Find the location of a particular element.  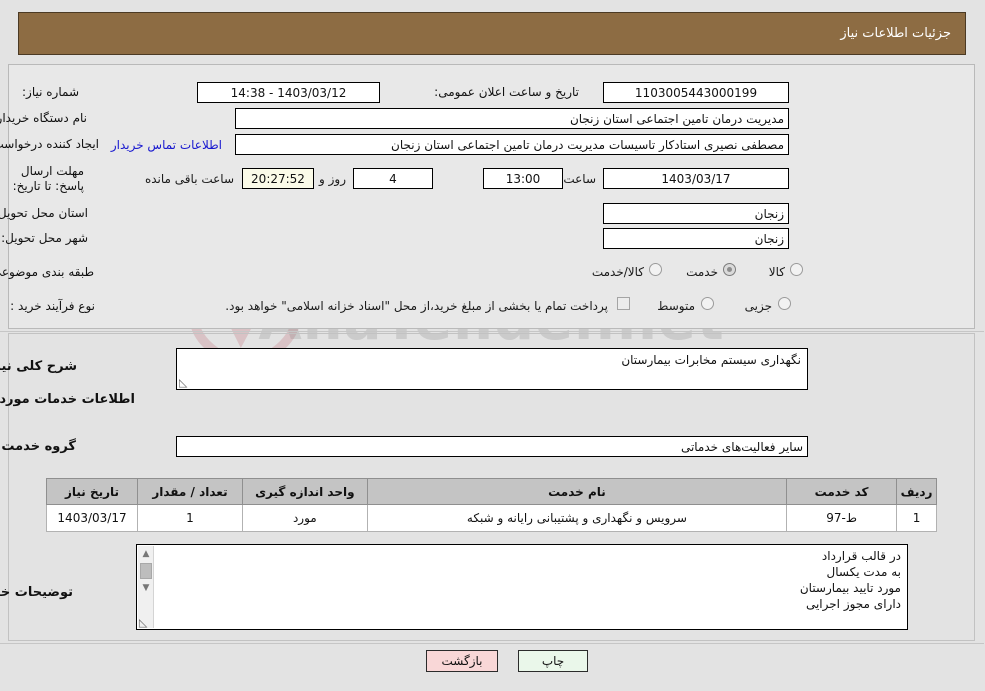

deadline-date-value: 1403/03/17 is located at coordinates (697, 178).